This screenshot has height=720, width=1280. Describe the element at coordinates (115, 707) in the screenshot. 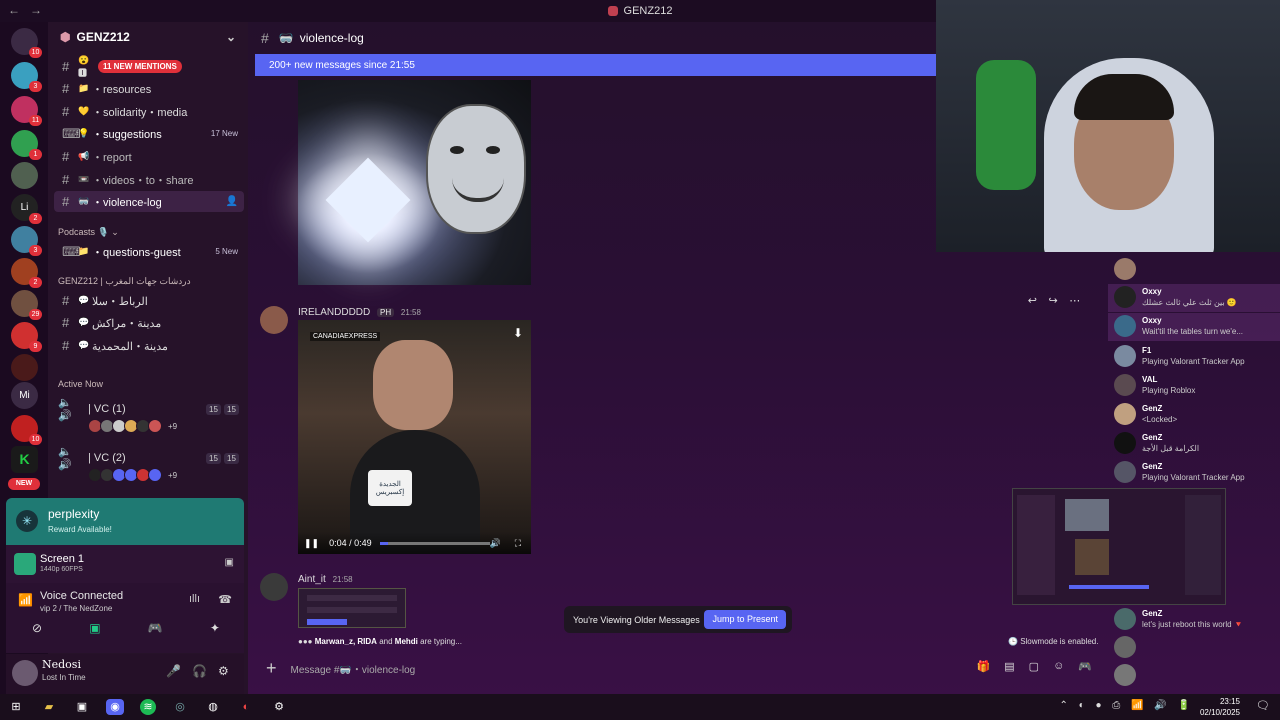

I see `discord-icon: ◉` at that location.